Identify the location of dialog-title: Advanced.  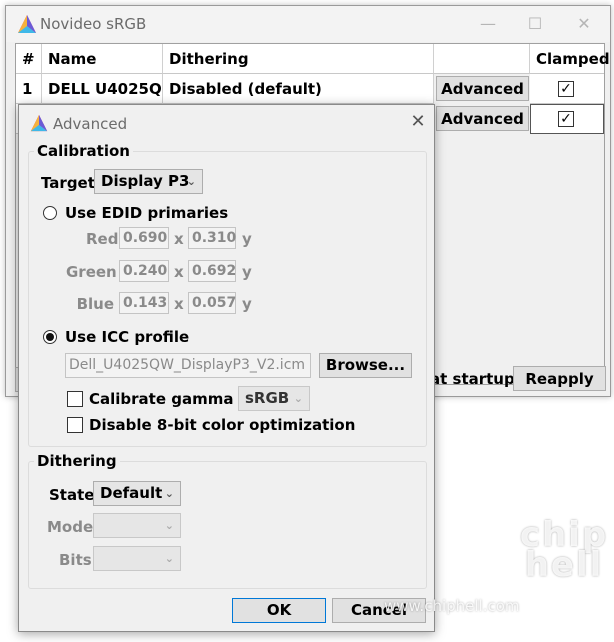
(90, 124).